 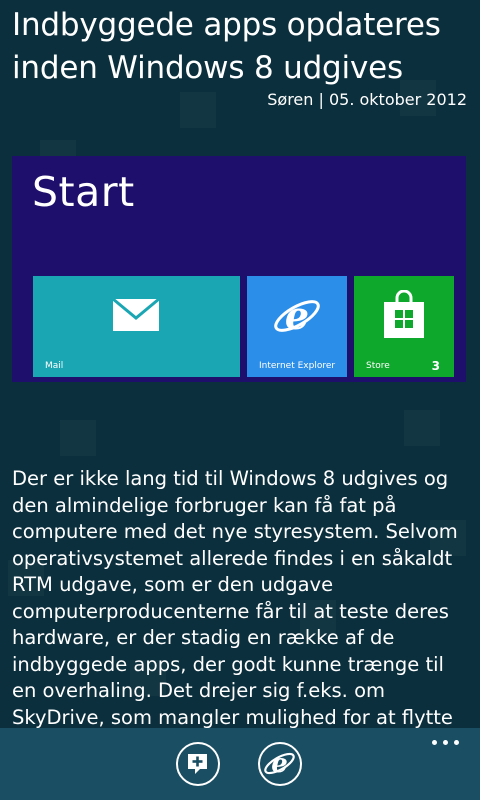 What do you see at coordinates (54, 366) in the screenshot?
I see `mail-tile-label: Mail` at bounding box center [54, 366].